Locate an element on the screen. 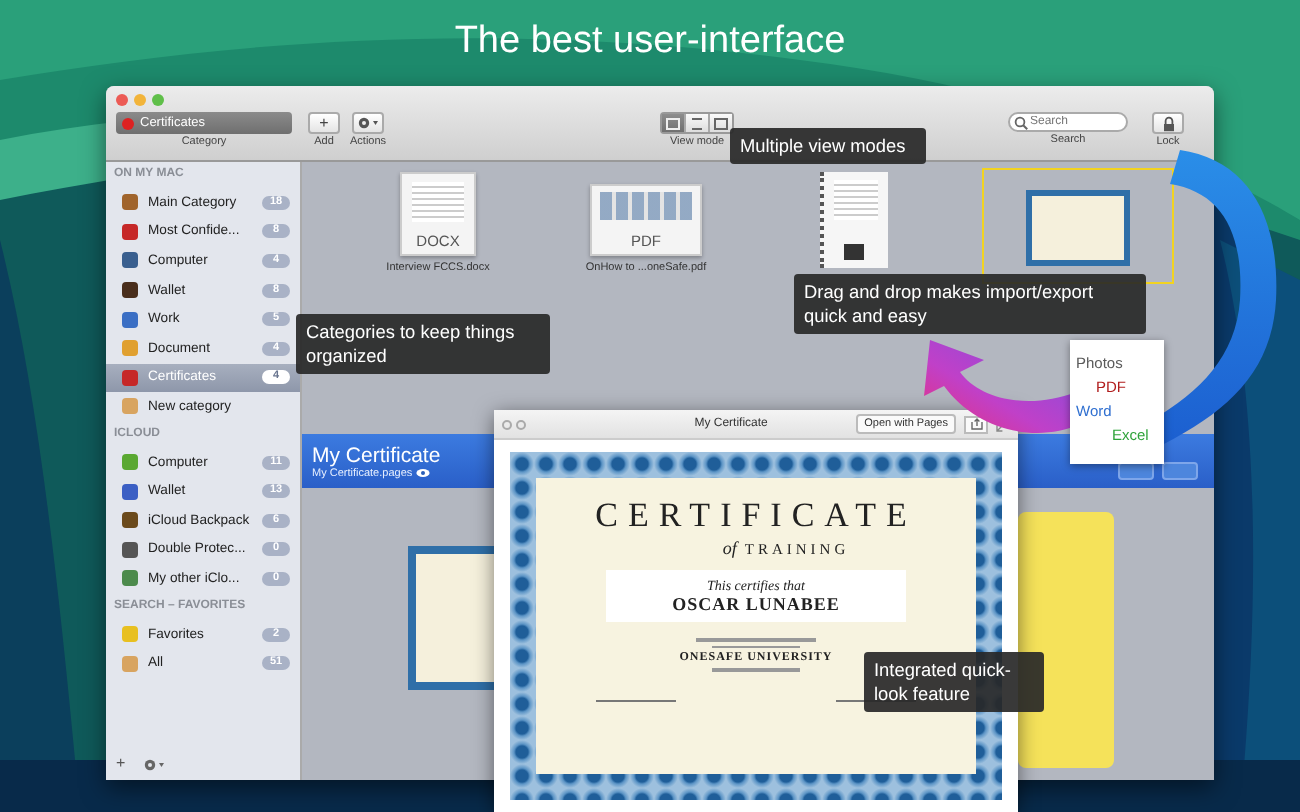 The height and width of the screenshot is (812, 1300). lock-icon is located at coordinates (1168, 123).